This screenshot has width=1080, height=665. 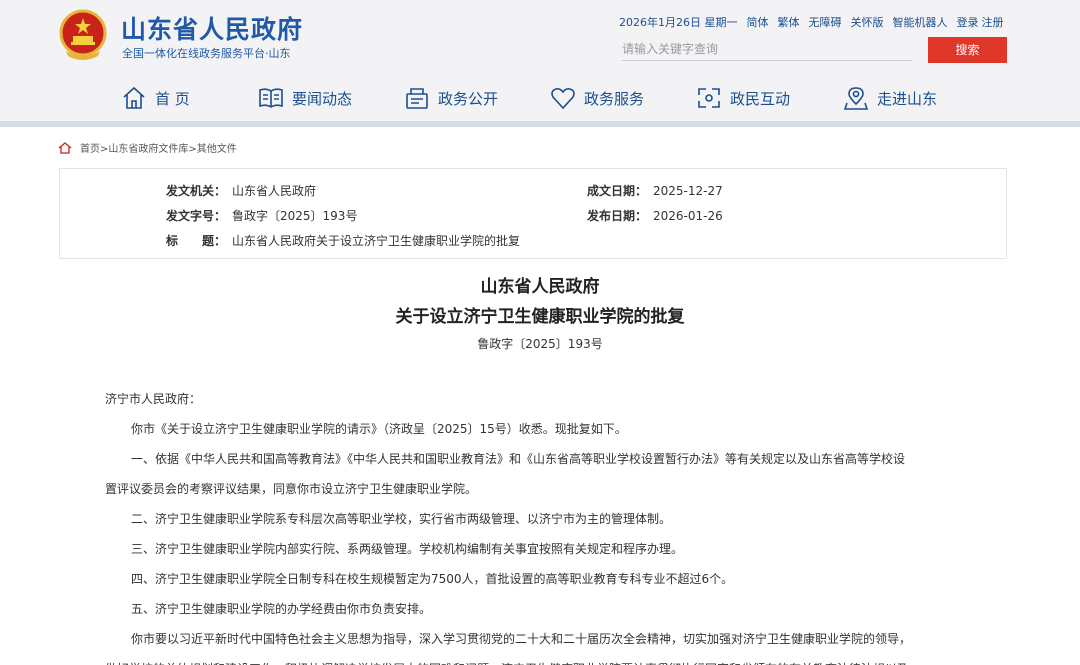 I want to click on home-icon, so click(x=134, y=97).